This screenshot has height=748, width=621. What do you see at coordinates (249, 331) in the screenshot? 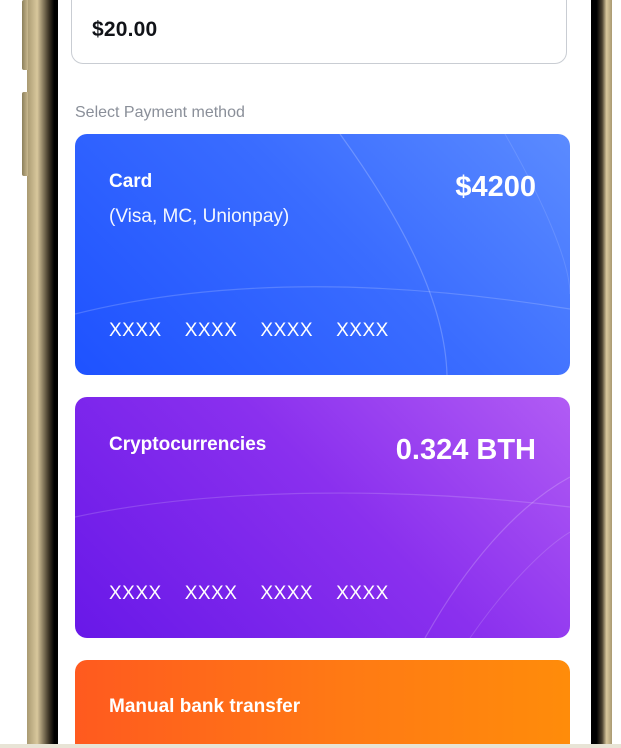
I see `card-number: XXXX XXXX XXXX XXXX` at bounding box center [249, 331].